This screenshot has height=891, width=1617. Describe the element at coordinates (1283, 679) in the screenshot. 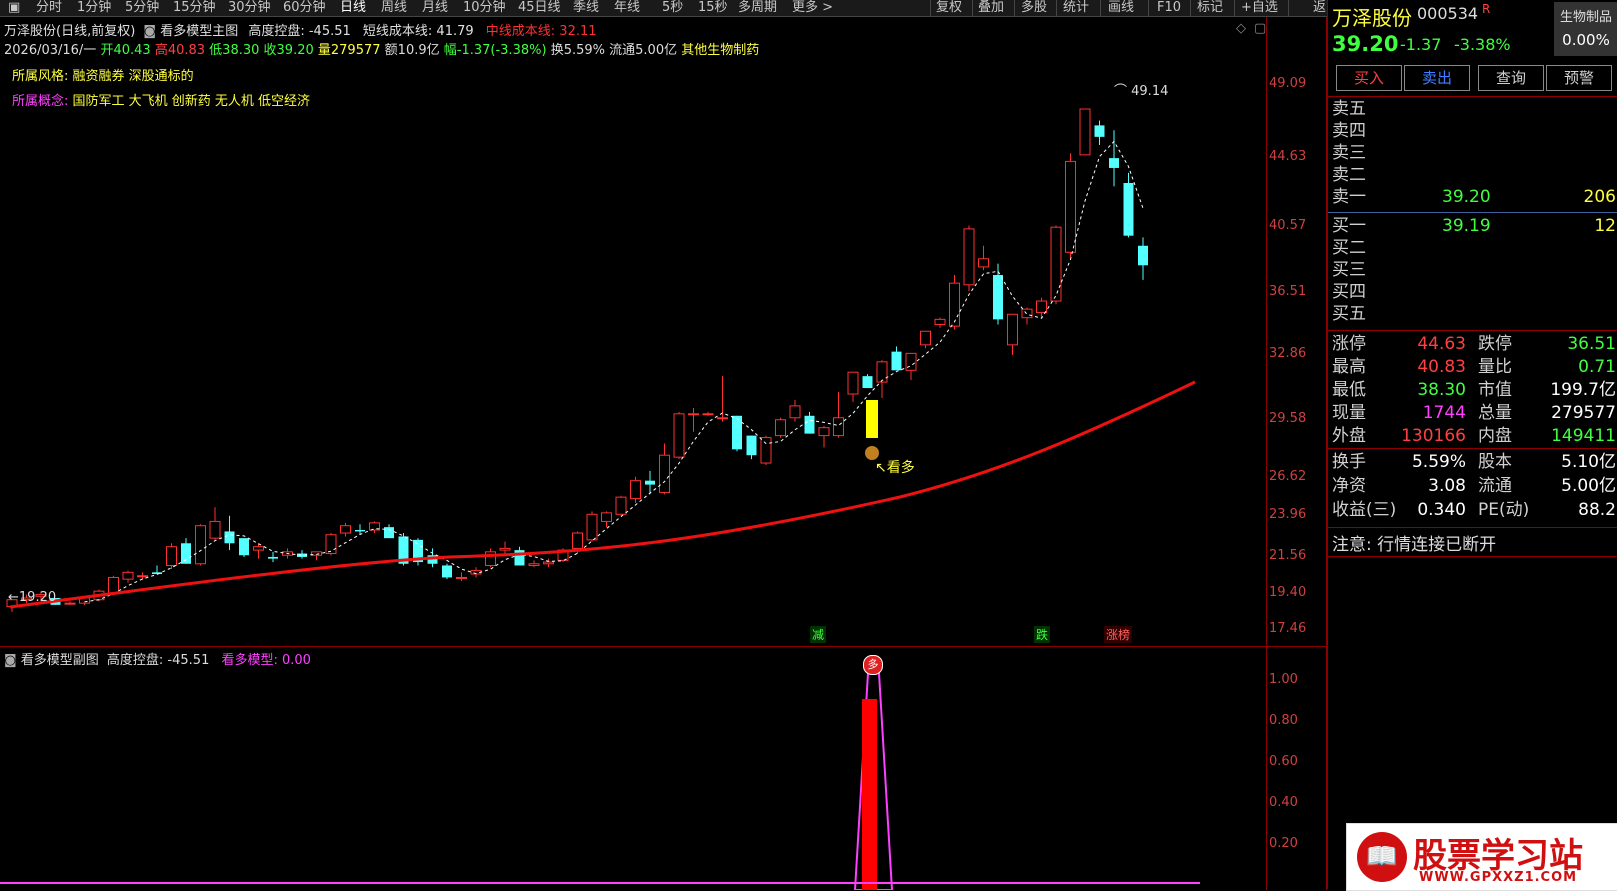

I see `ytick: 1.00` at that location.